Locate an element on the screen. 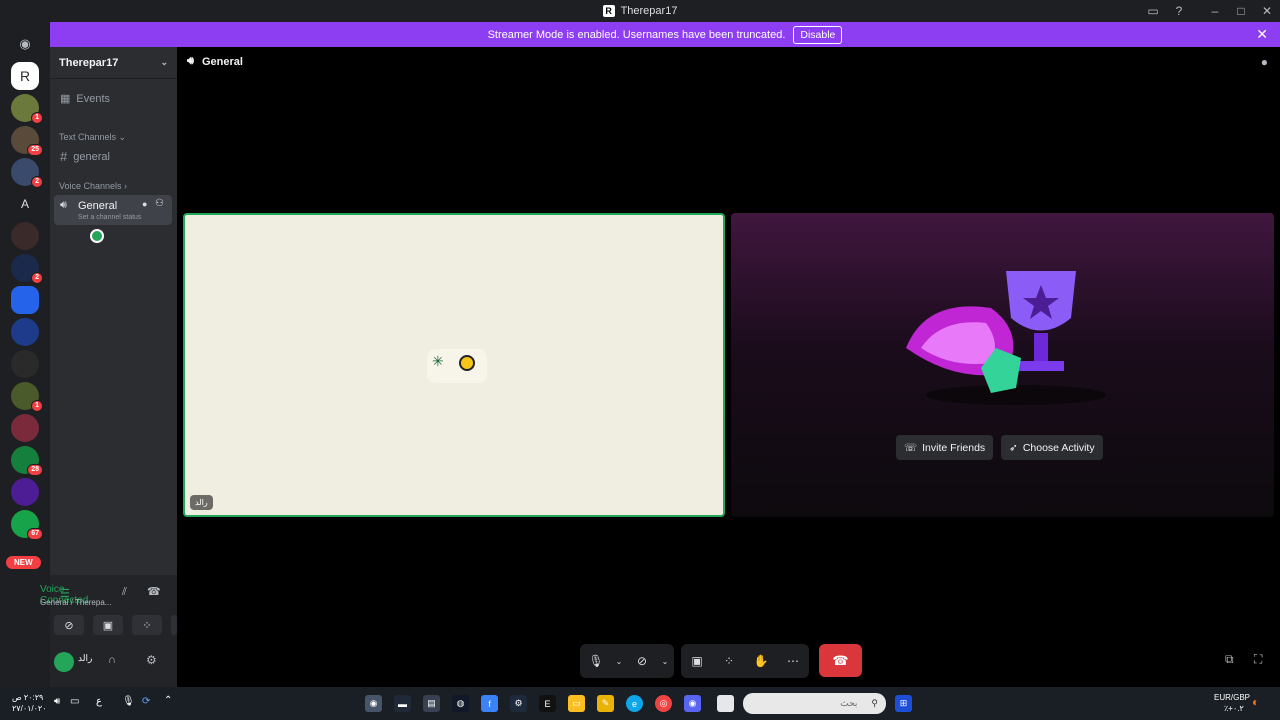 This screenshot has width=1280, height=720. av-controls: 🎙︎ ⌄ ⊘ ⌄ is located at coordinates (627, 661).